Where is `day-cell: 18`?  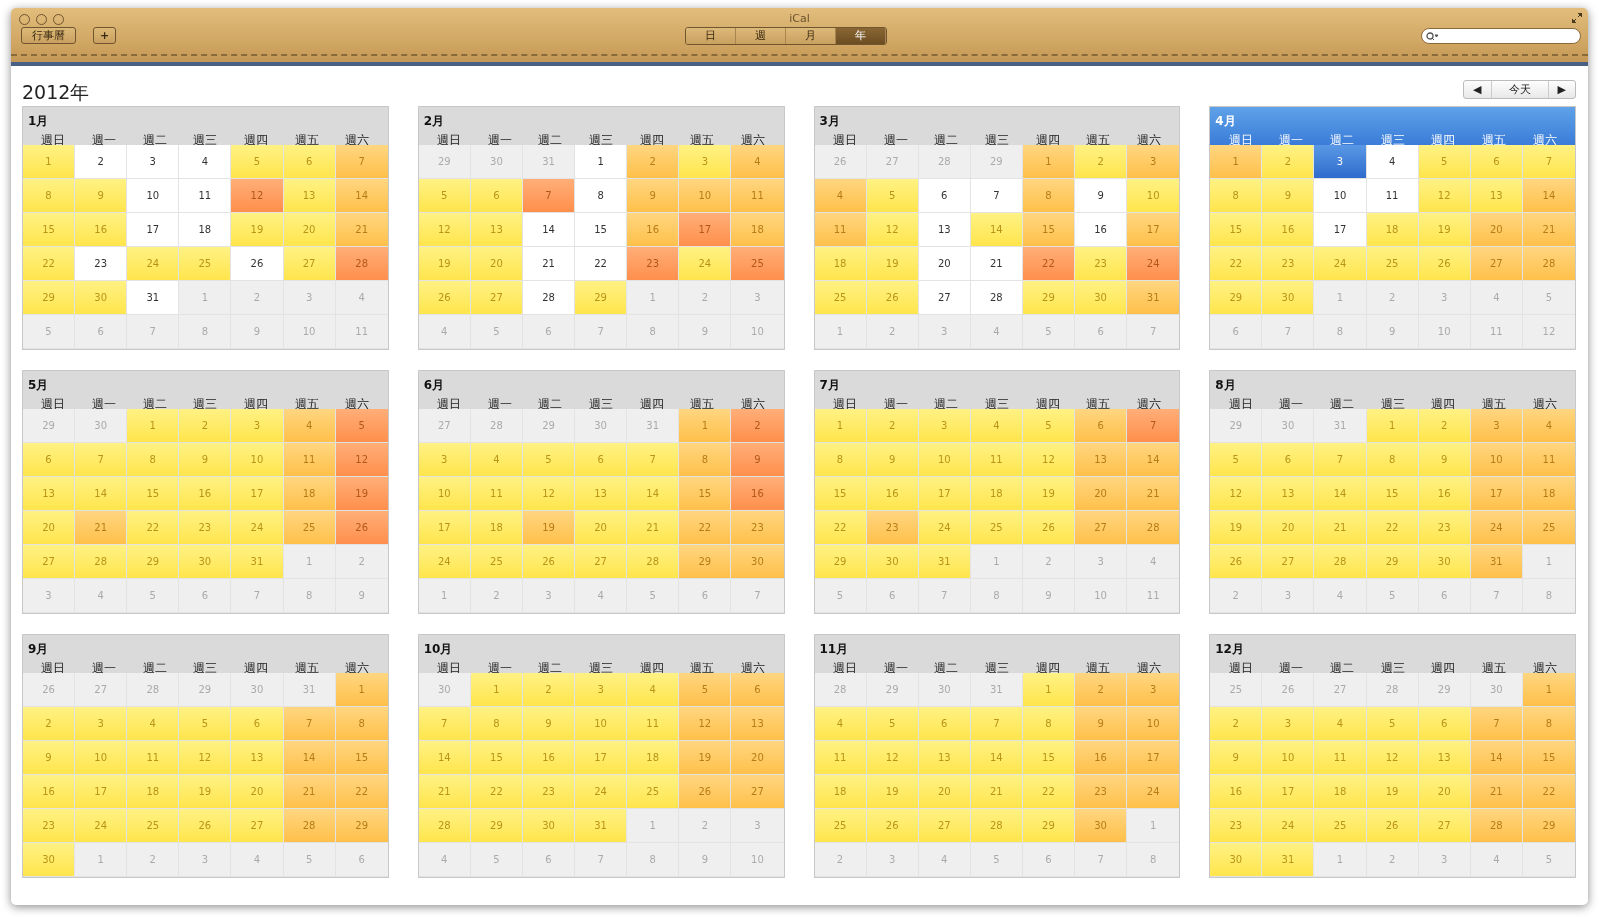 day-cell: 18 is located at coordinates (153, 792).